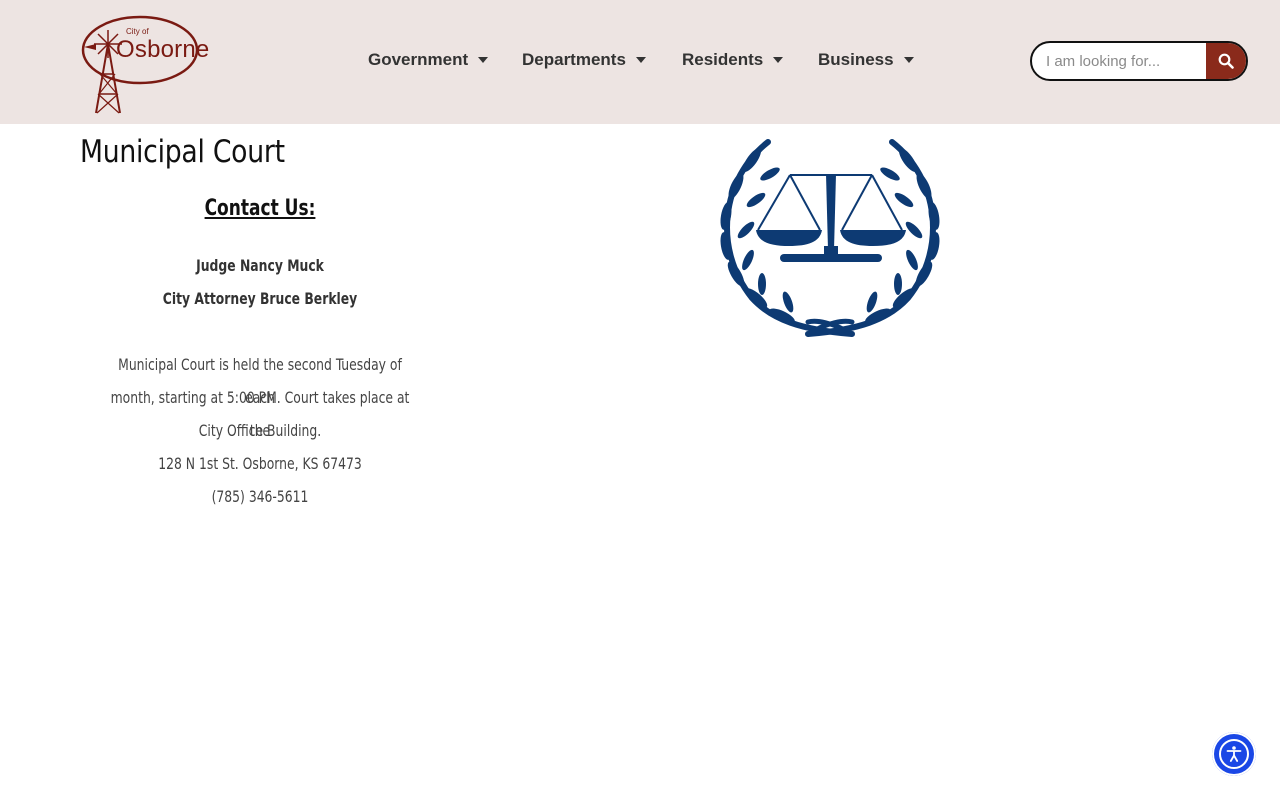  I want to click on page-title: Municipal Court, so click(182, 152).